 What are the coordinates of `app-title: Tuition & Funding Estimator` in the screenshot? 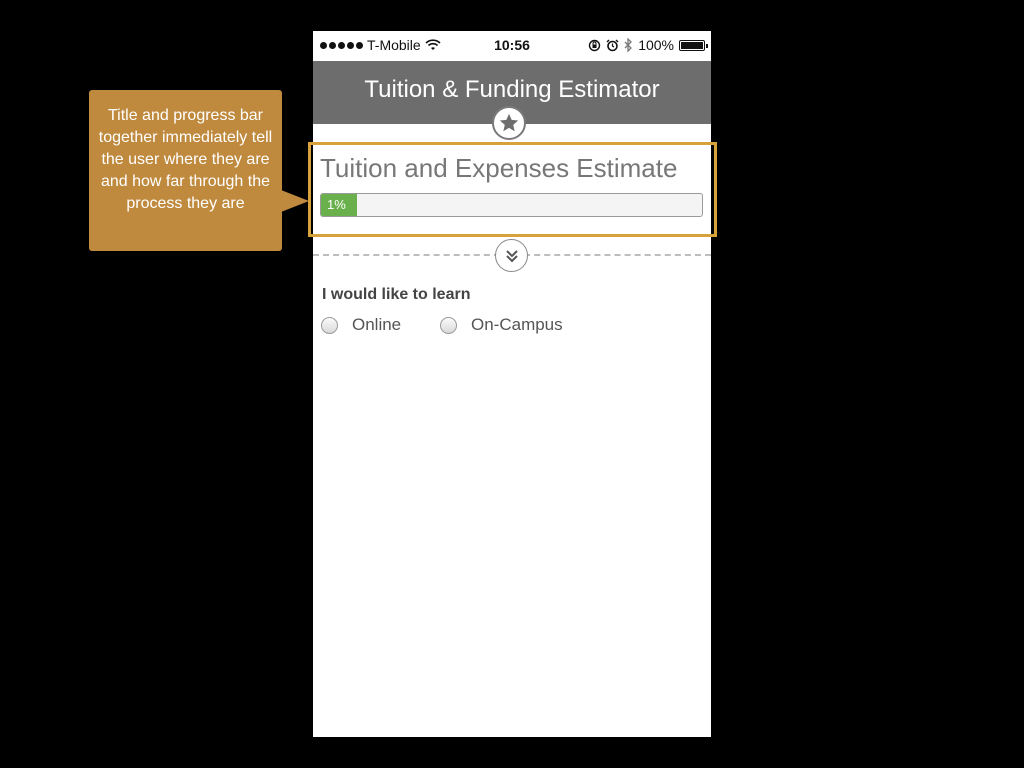 It's located at (512, 89).